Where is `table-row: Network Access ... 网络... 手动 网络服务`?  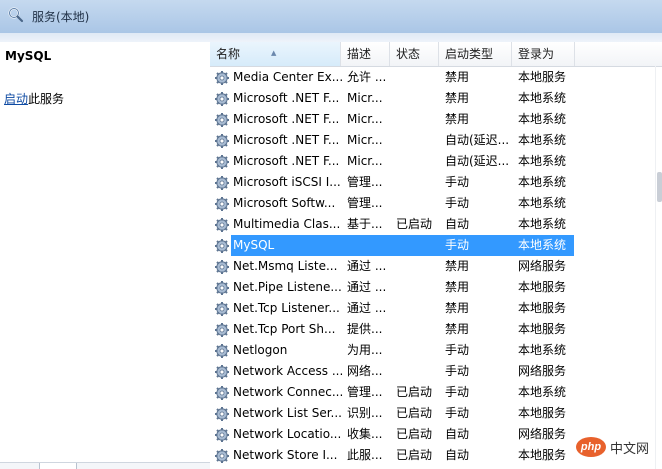
table-row: Network Access ... 网络... 手动 网络服务 is located at coordinates (436, 371).